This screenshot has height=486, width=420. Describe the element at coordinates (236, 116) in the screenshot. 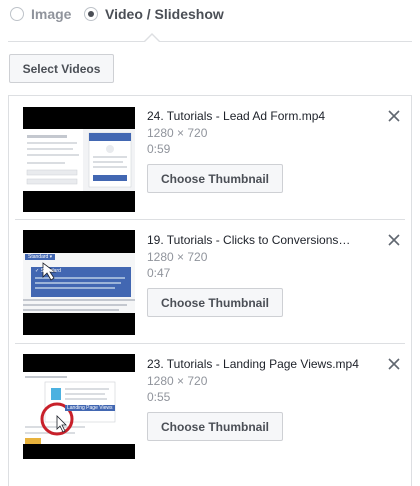

I see `video-title: 24. Tutorials - Lead Ad Form.mp4` at that location.